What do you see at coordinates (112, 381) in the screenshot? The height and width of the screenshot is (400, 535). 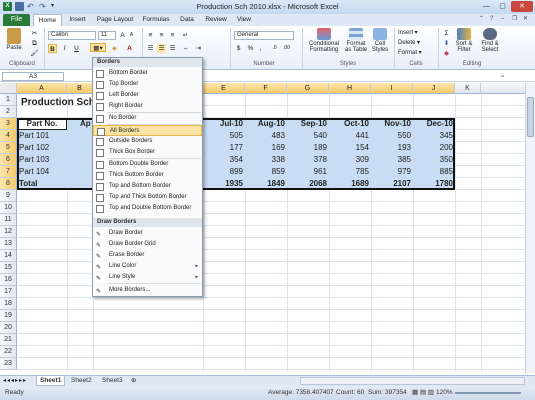 I see `sheet-tab: Sheet3` at bounding box center [112, 381].